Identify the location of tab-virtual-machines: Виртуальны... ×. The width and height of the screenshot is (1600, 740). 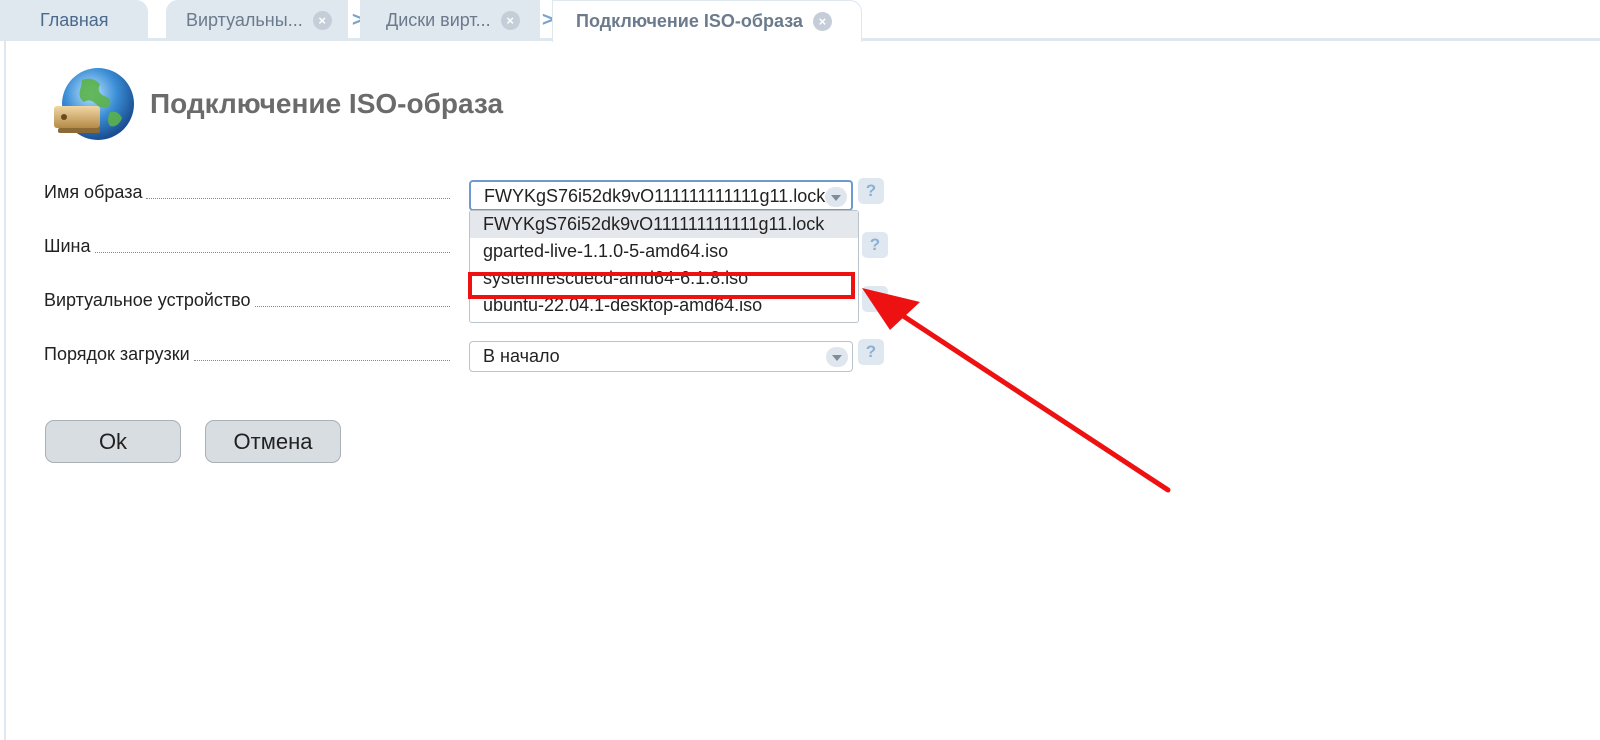
(257, 20).